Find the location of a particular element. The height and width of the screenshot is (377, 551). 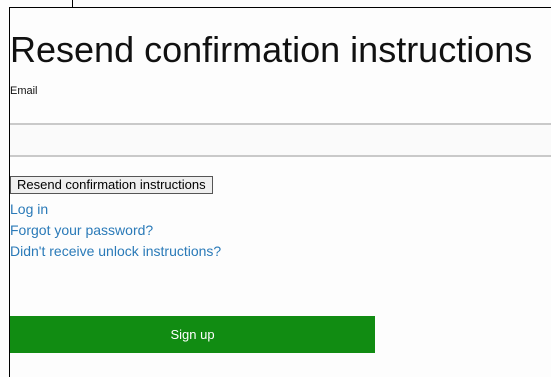

sign-up-button: Sign up is located at coordinates (192, 334).